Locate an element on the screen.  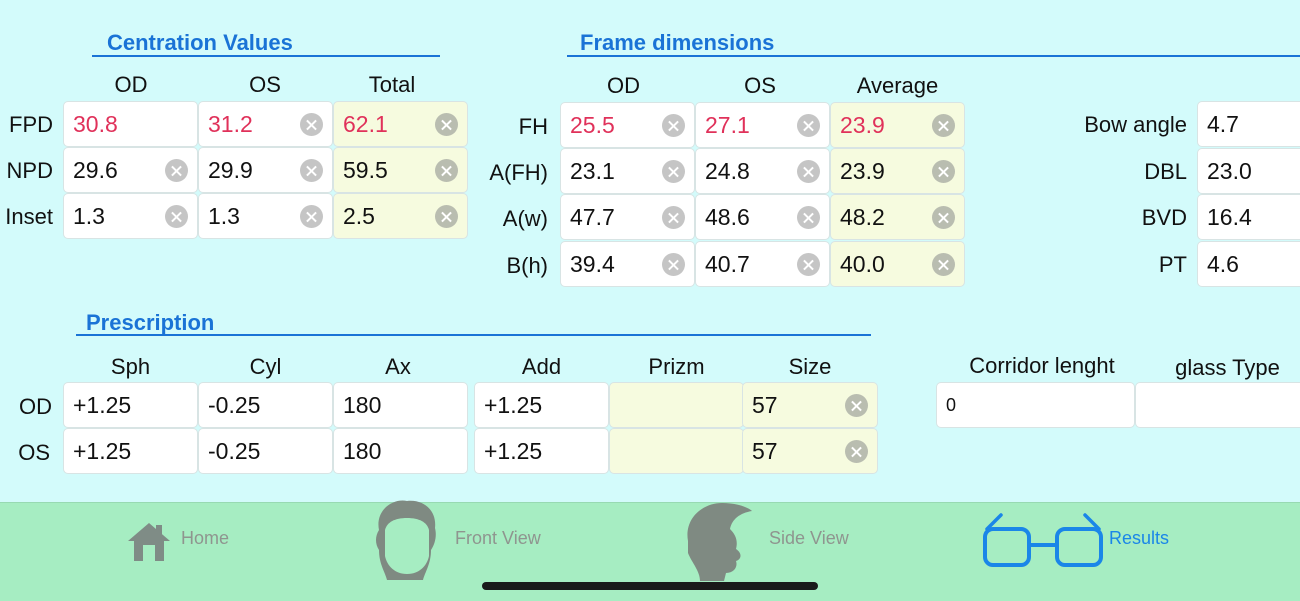
glasses-icon is located at coordinates (1043, 540).